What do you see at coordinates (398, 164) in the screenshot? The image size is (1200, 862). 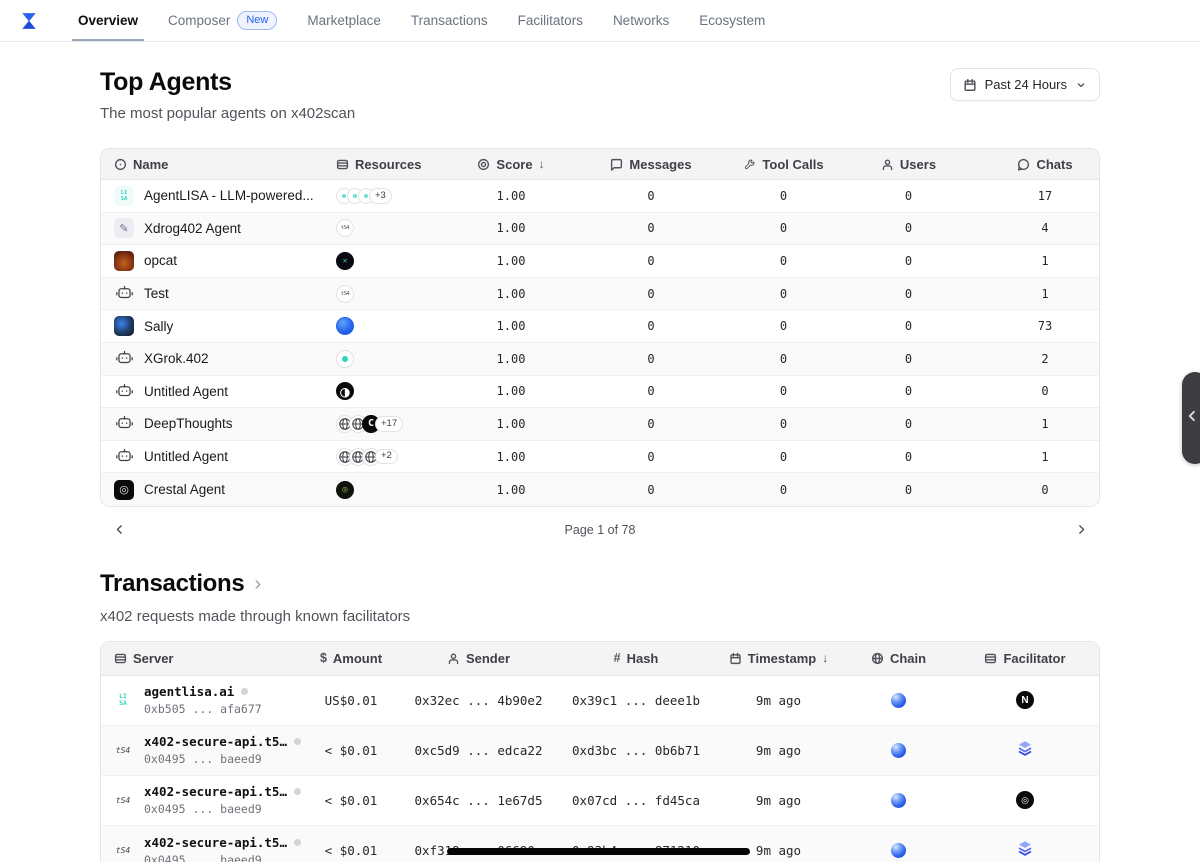 I see `col-resources: Resources` at bounding box center [398, 164].